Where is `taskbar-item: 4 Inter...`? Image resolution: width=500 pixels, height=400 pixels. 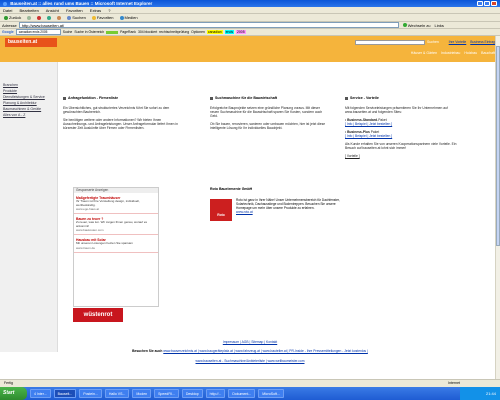
taskbar-item: 4 Inter... is located at coordinates (40, 393).